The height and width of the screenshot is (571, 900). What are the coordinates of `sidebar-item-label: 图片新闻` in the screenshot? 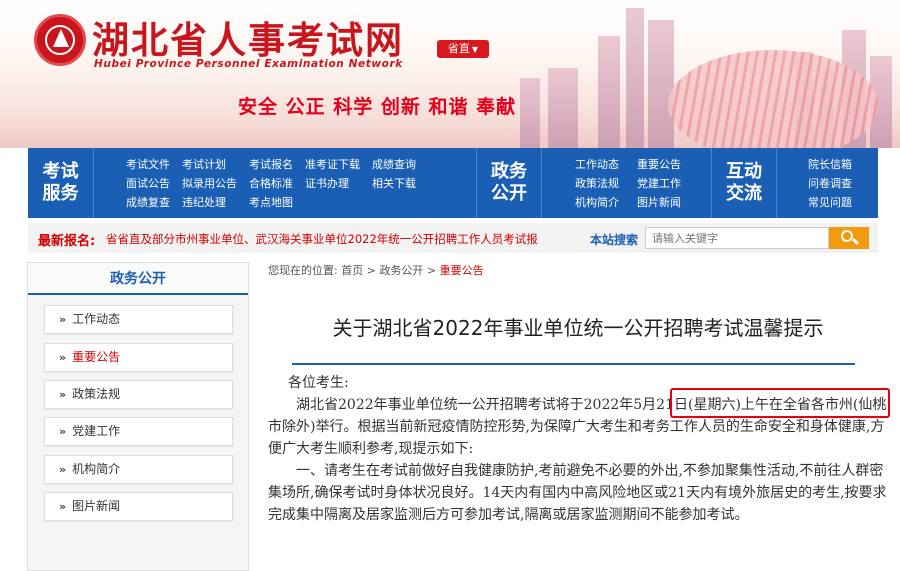 It's located at (96, 506).